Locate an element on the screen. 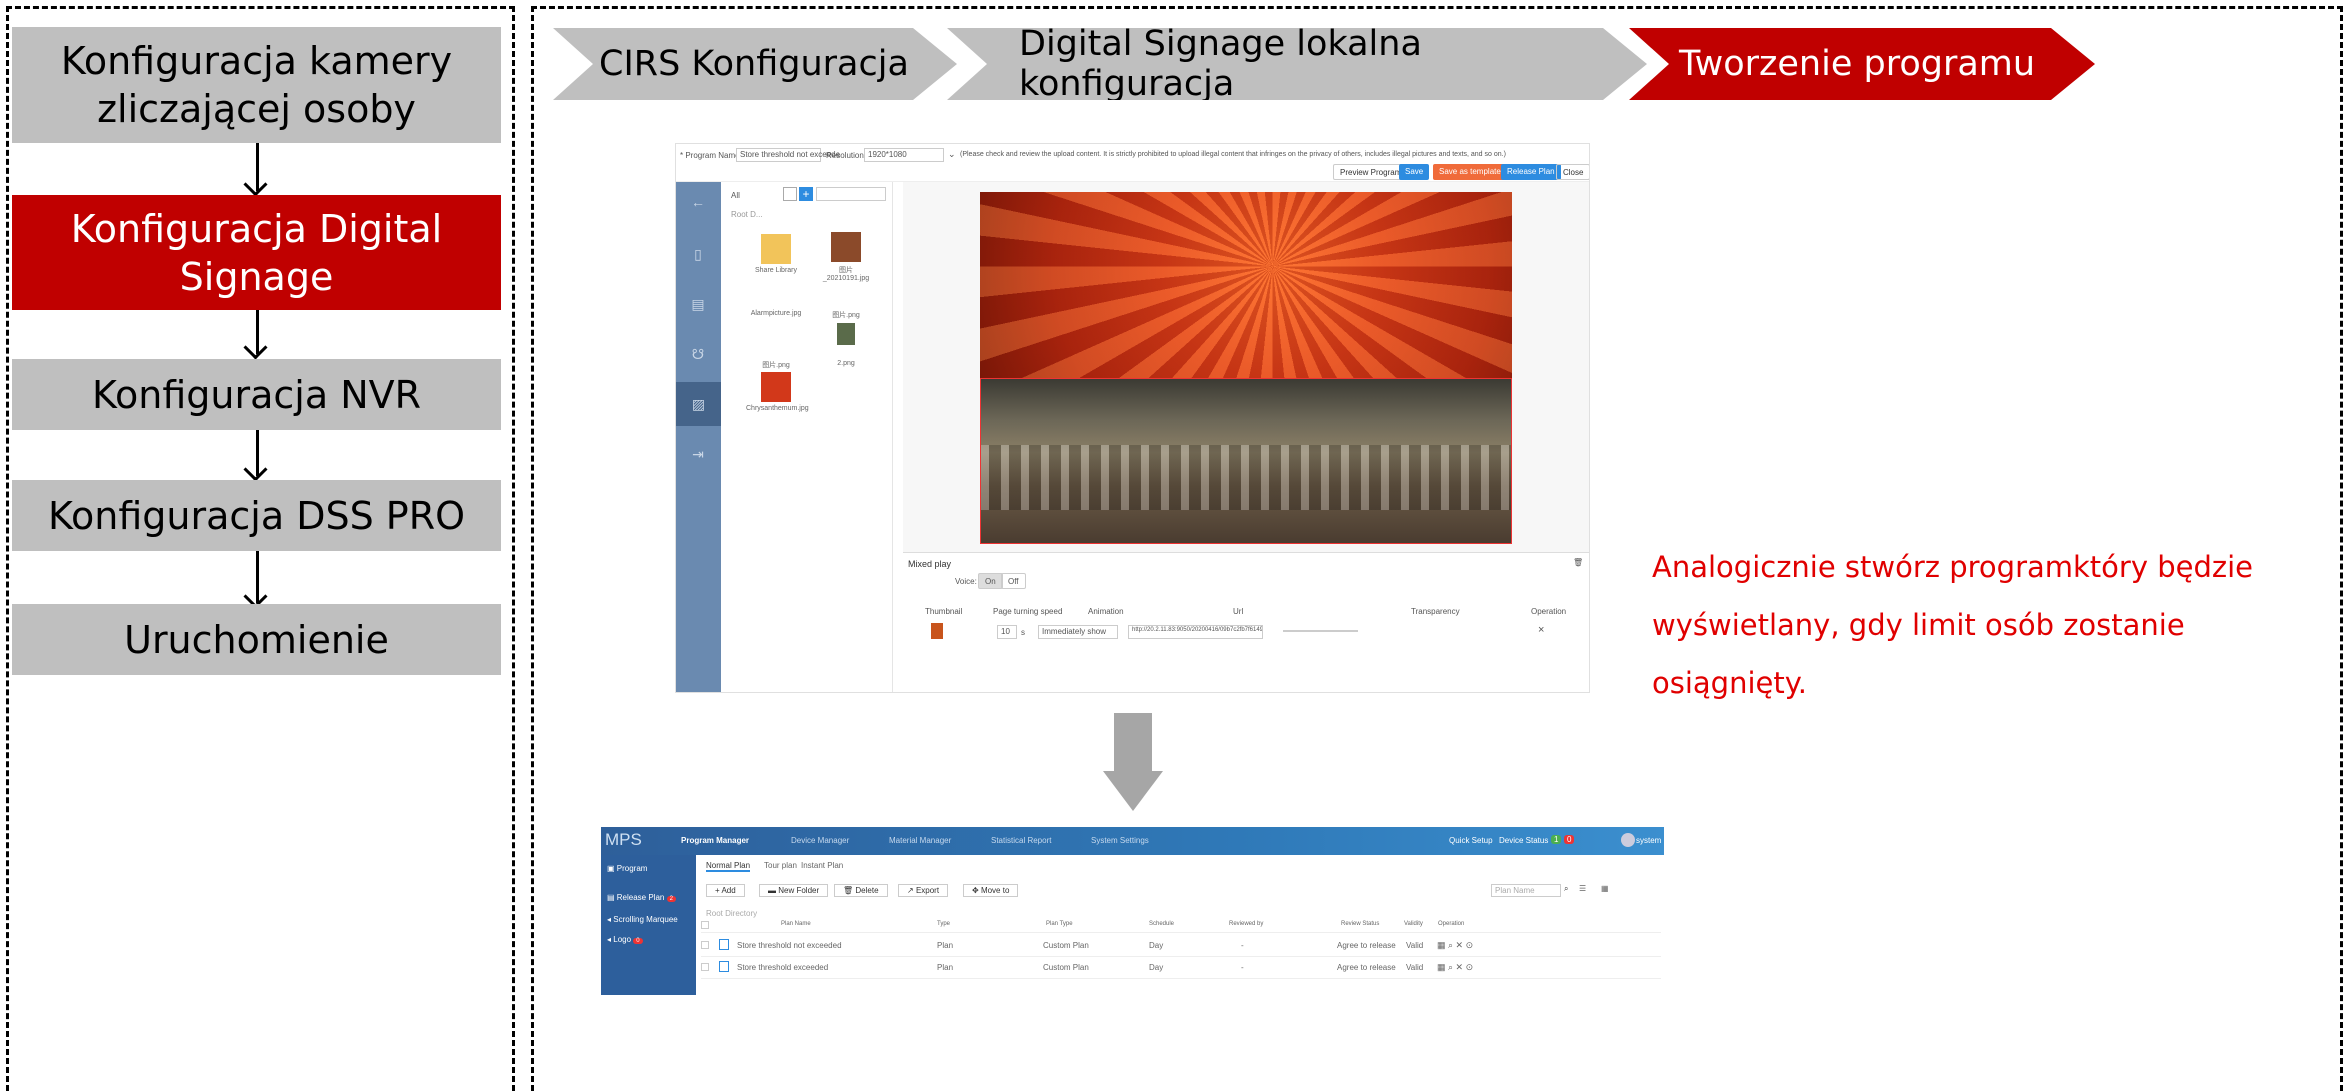 The width and height of the screenshot is (2349, 1091). column-header: Transparency is located at coordinates (1435, 611).